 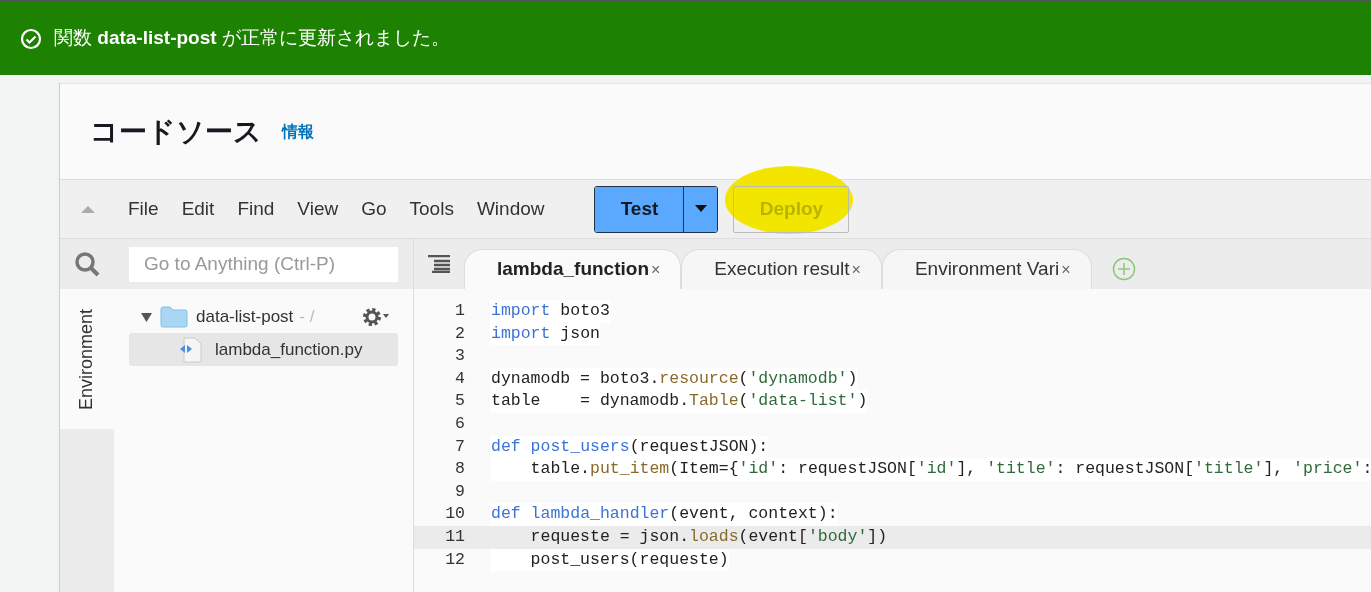 I want to click on line-number: 7, so click(x=459, y=446).